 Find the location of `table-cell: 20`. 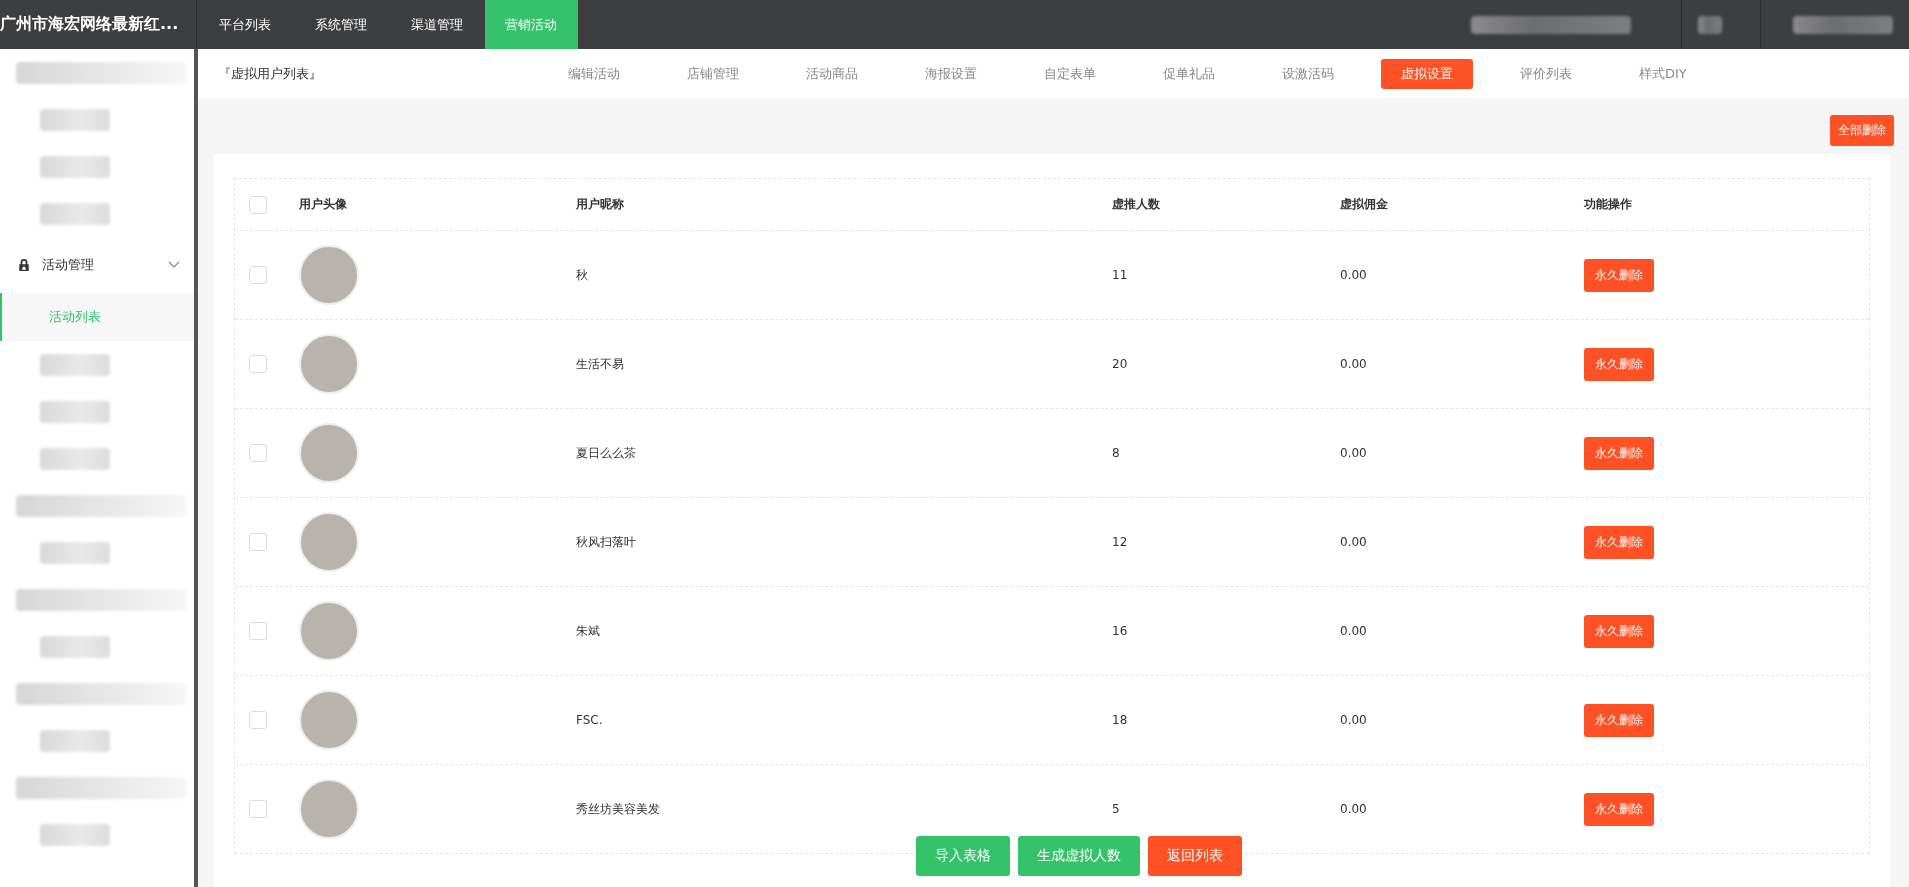

table-cell: 20 is located at coordinates (1120, 364).